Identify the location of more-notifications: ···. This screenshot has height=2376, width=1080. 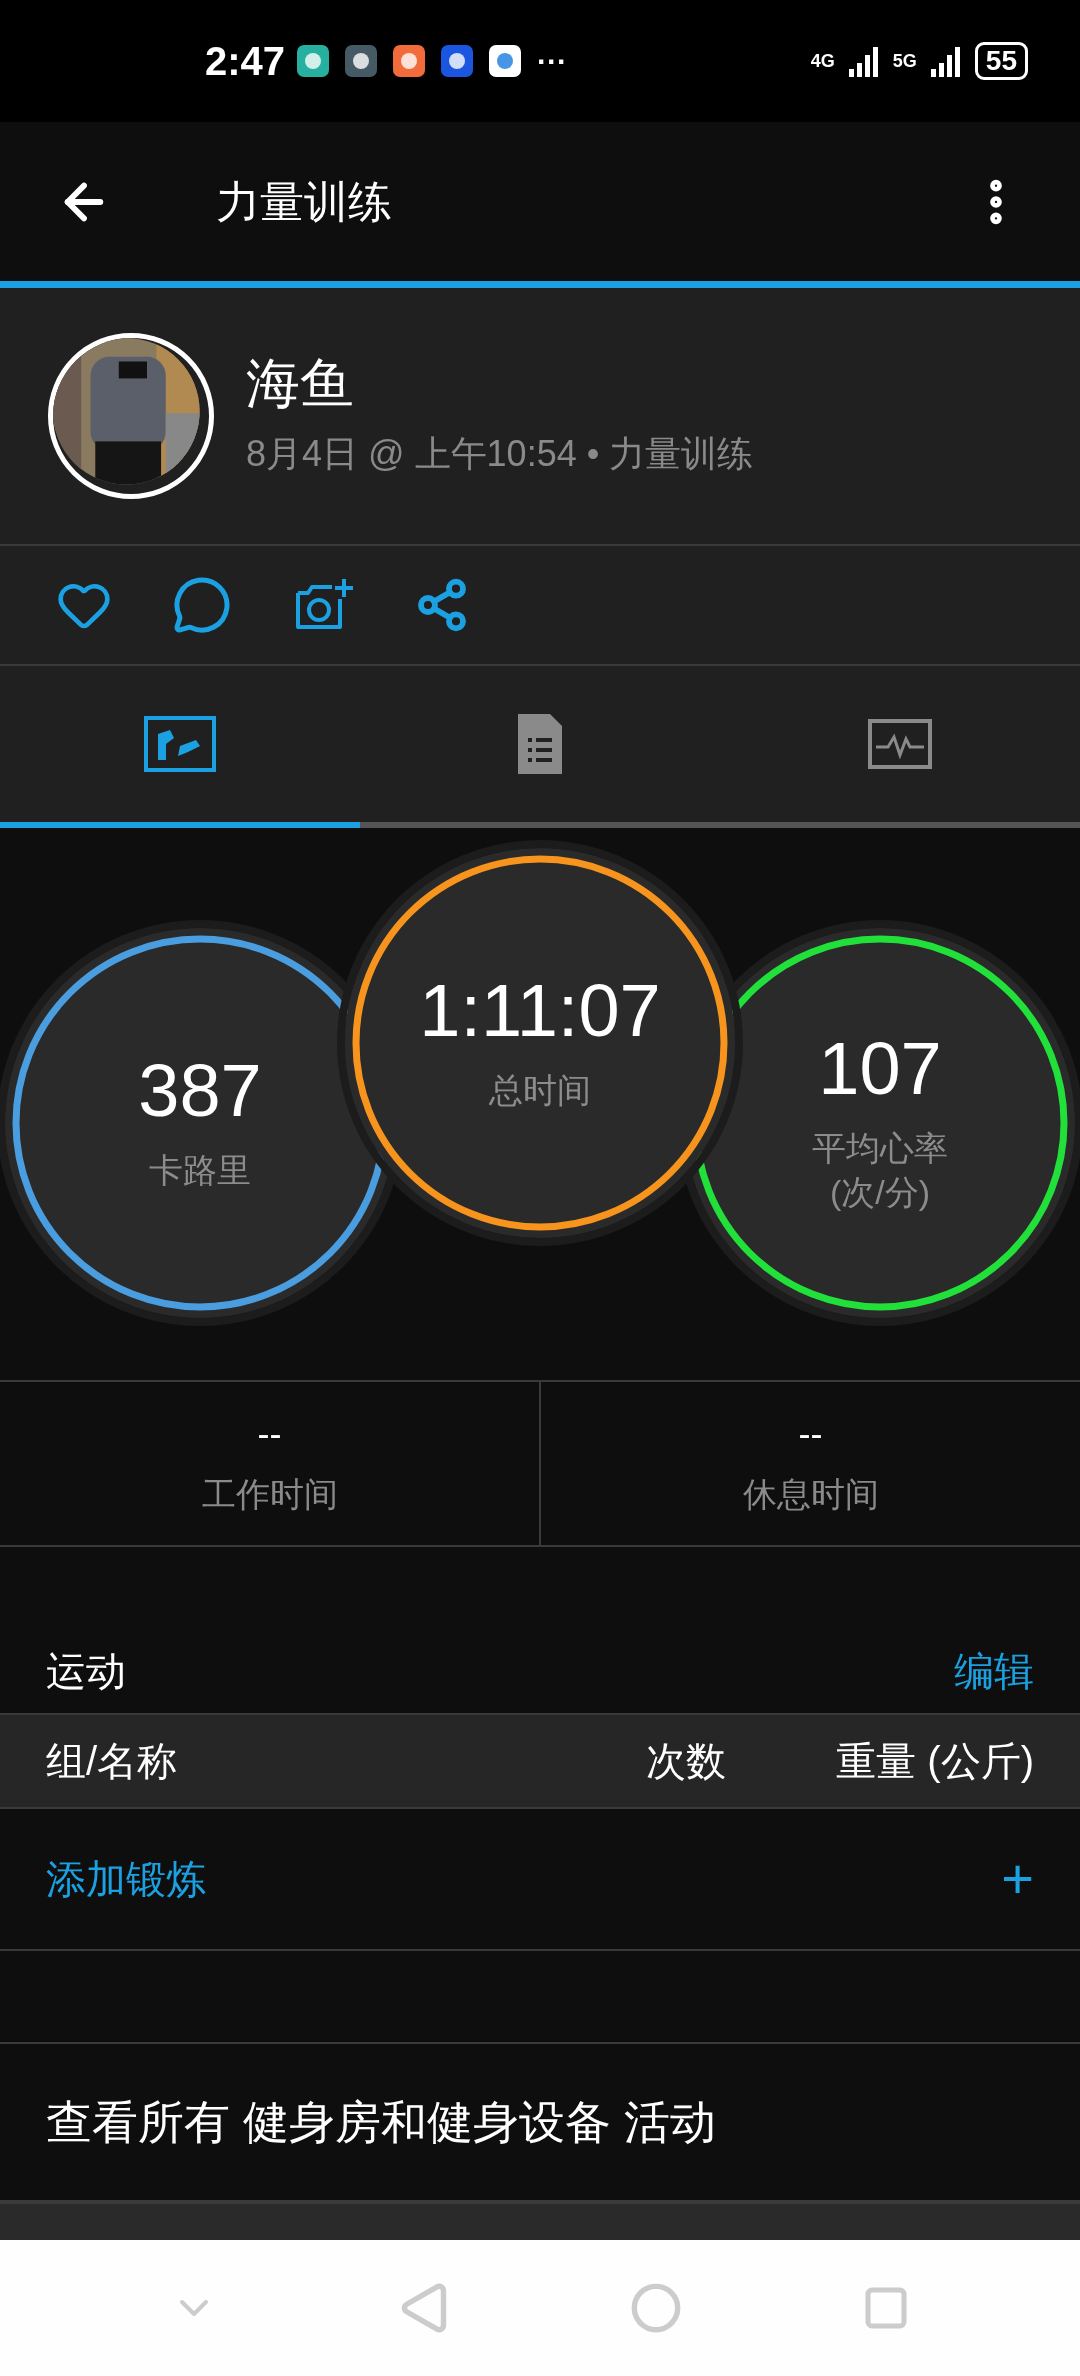
(552, 61).